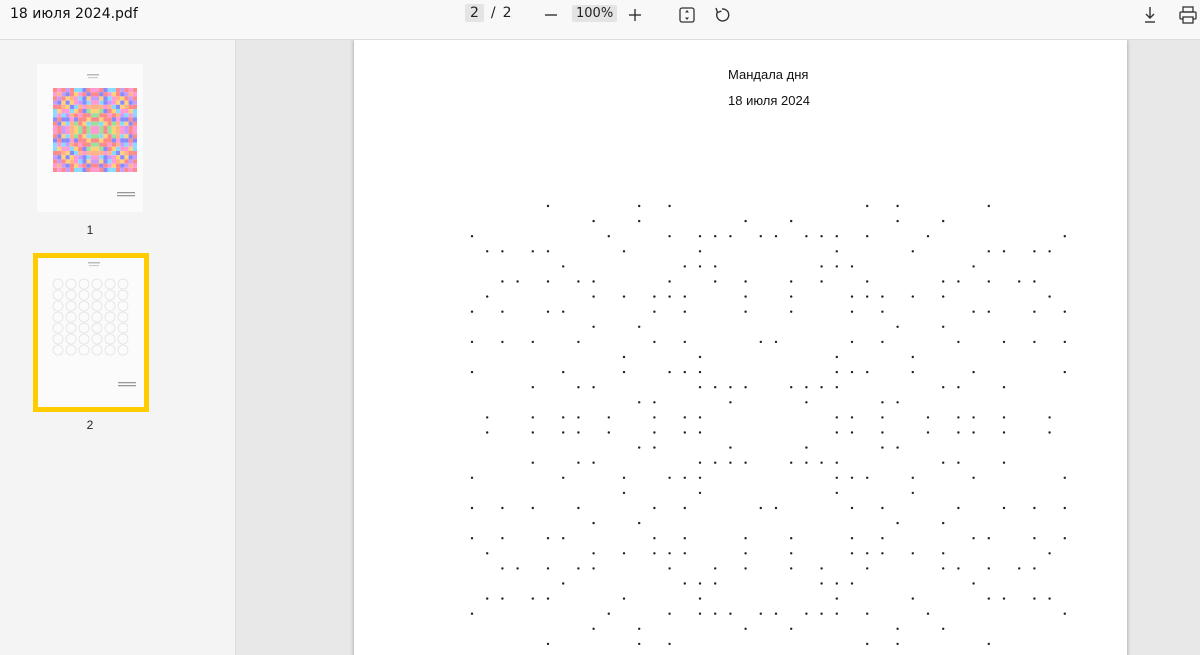  I want to click on zoom-in-button, so click(635, 15).